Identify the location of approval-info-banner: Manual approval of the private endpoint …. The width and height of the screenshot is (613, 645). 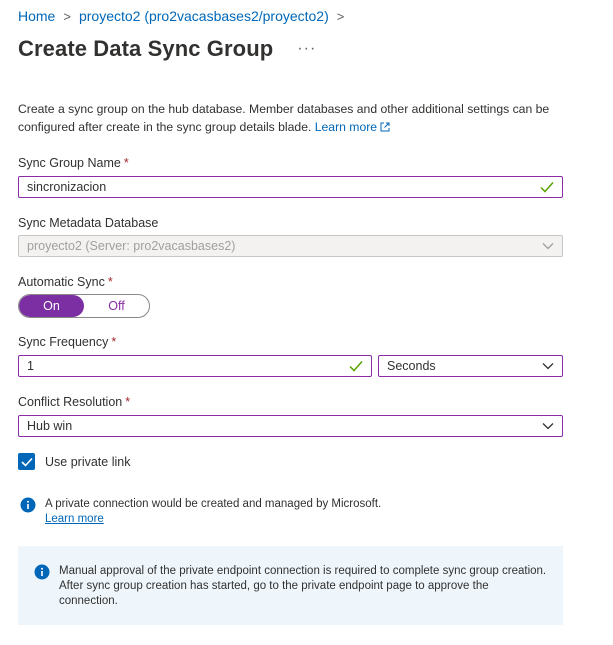
(290, 585).